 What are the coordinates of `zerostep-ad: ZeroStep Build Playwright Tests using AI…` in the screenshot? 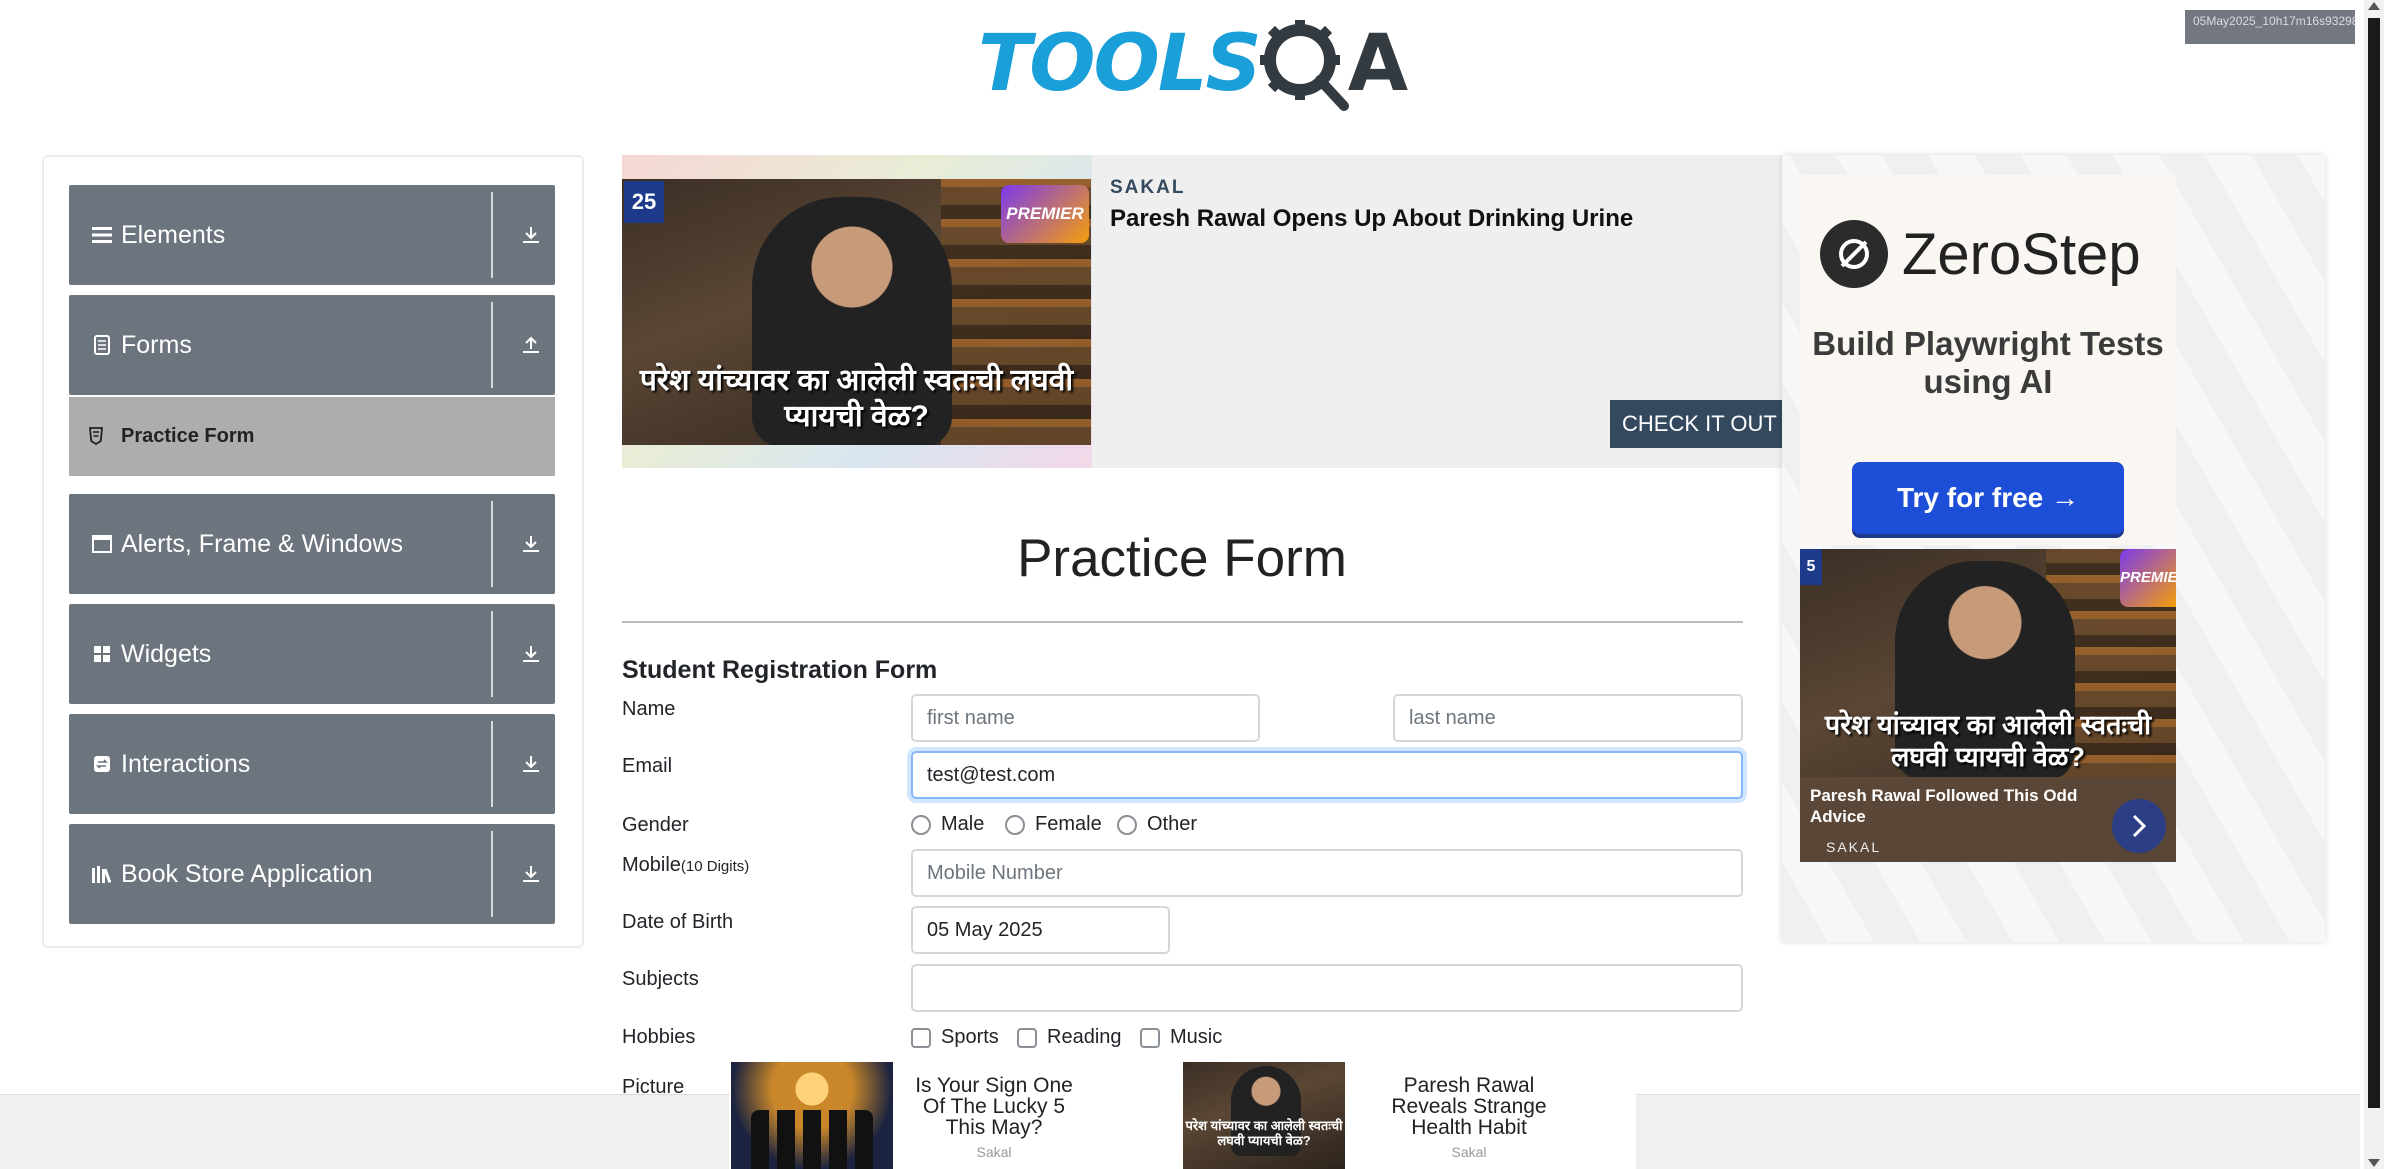 It's located at (1988, 360).